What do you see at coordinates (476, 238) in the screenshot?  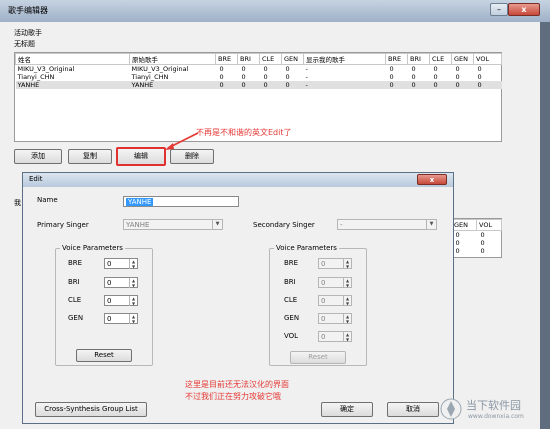 I see `background-table: GEN VOL 00 00 00` at bounding box center [476, 238].